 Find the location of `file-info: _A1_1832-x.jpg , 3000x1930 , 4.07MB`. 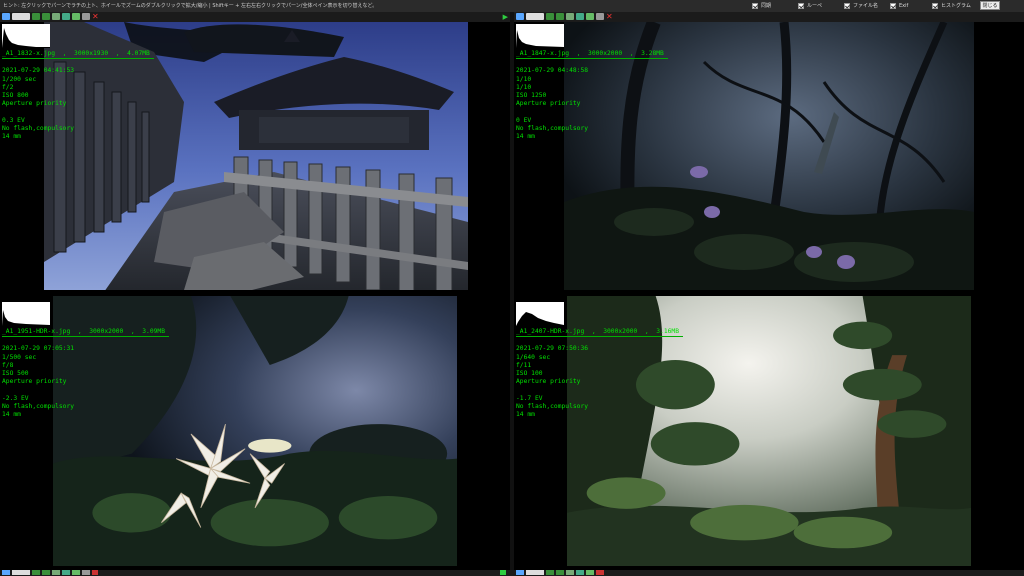

file-info: _A1_1832-x.jpg , 3000x1930 , 4.07MB is located at coordinates (78, 55).